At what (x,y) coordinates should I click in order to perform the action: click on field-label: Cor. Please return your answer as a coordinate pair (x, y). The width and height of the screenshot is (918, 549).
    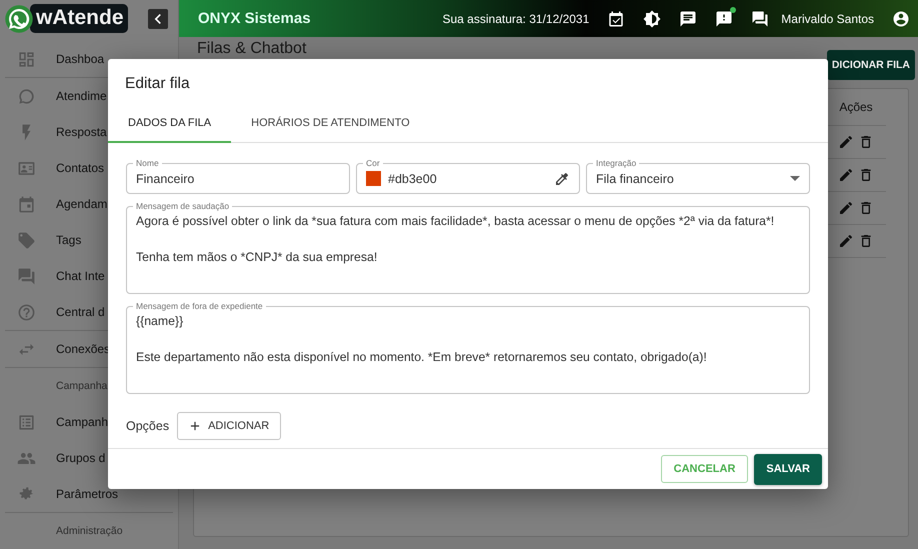
    Looking at the image, I should click on (373, 163).